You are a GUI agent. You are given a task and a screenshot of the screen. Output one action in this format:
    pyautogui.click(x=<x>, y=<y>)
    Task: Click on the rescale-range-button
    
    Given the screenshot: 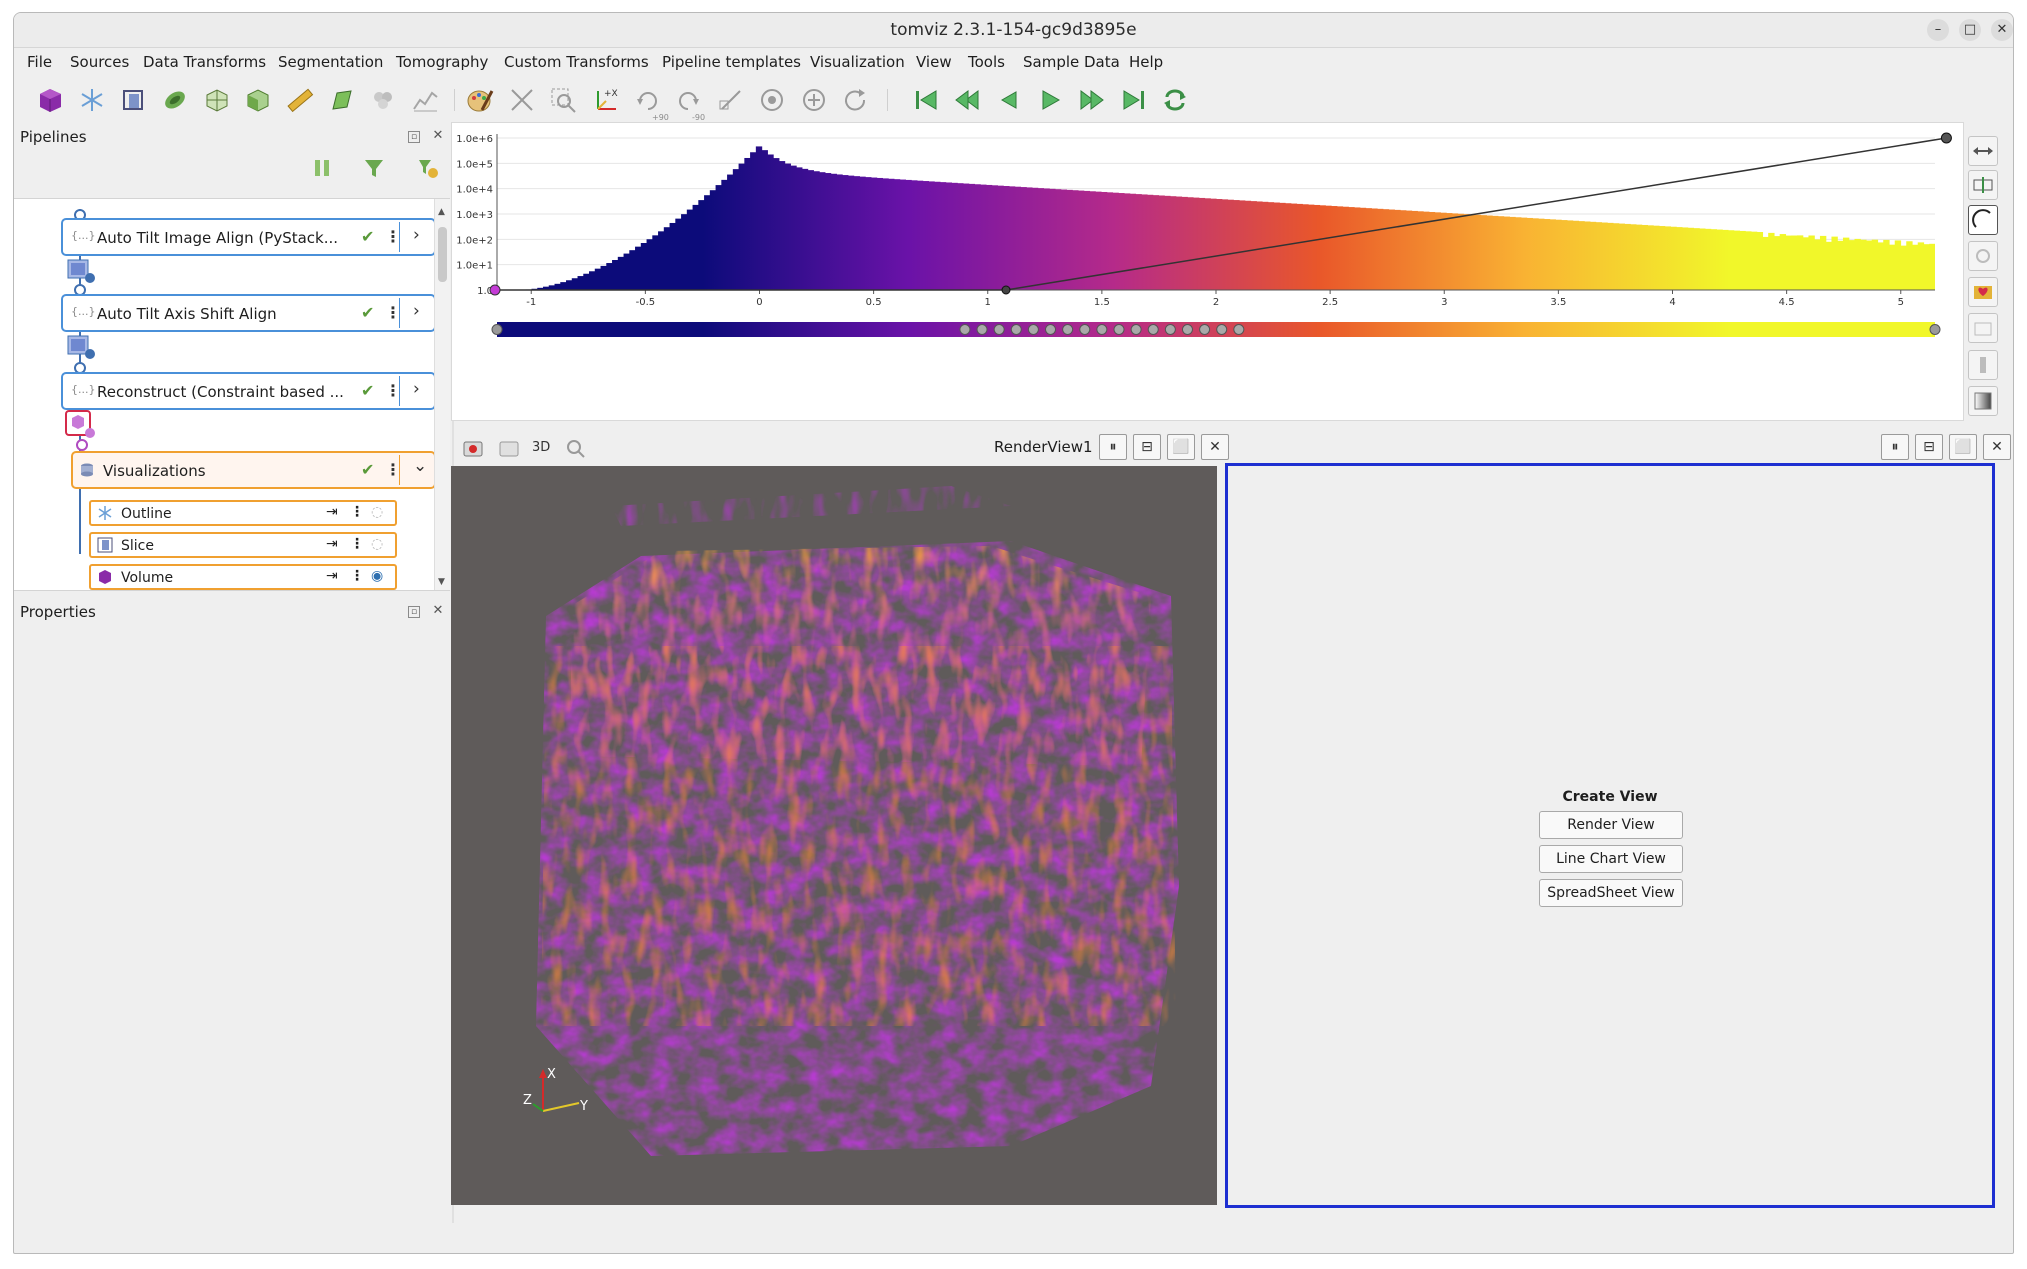 What is the action you would take?
    pyautogui.click(x=1983, y=151)
    